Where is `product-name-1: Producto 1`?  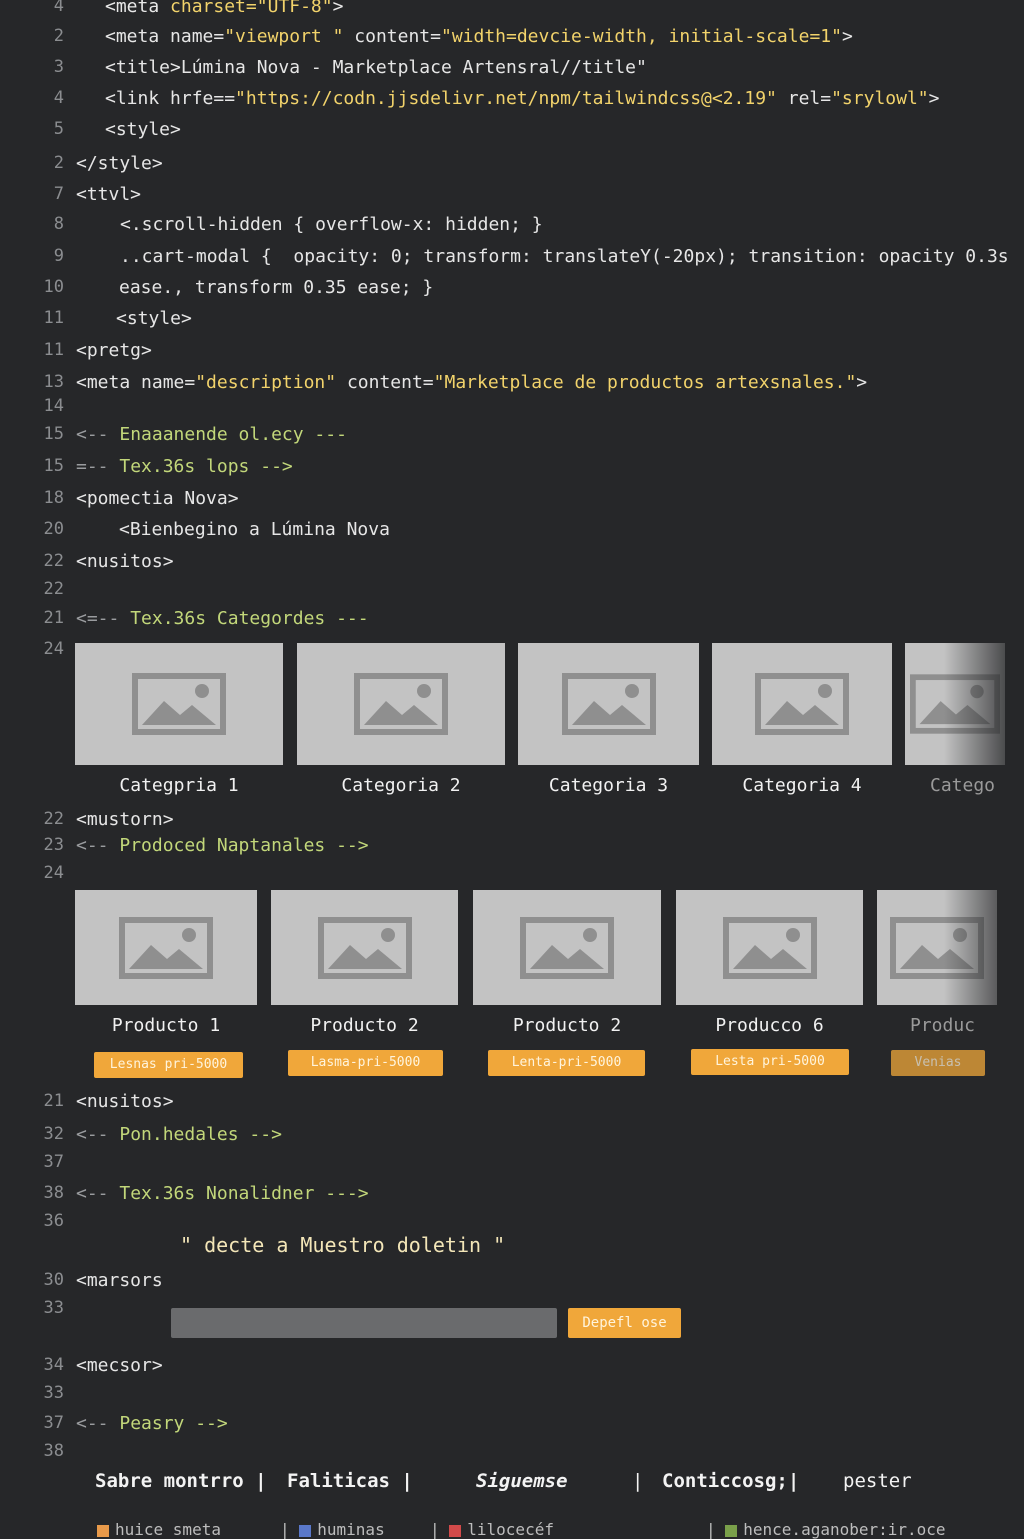 product-name-1: Producto 1 is located at coordinates (166, 1025).